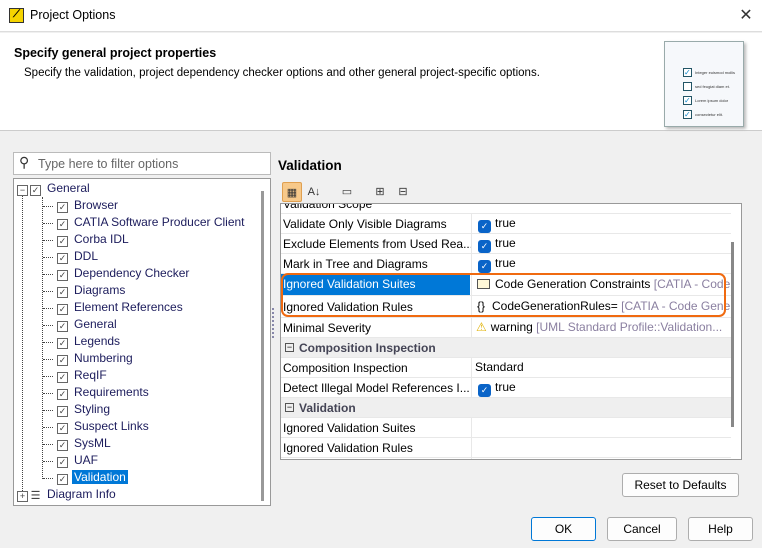 This screenshot has height=548, width=762. Describe the element at coordinates (71, 257) in the screenshot. I see `tree-item: ✓ DDL` at that location.